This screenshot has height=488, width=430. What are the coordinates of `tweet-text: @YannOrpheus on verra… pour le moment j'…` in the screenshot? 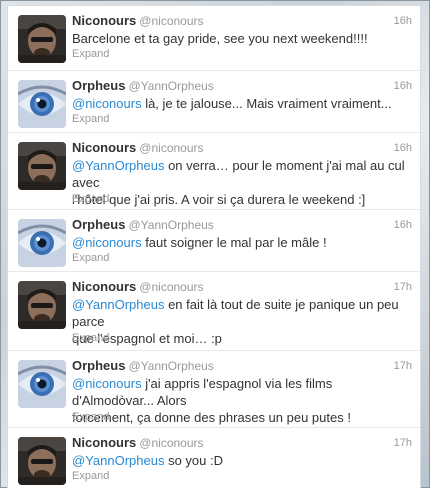 It's located at (241, 182).